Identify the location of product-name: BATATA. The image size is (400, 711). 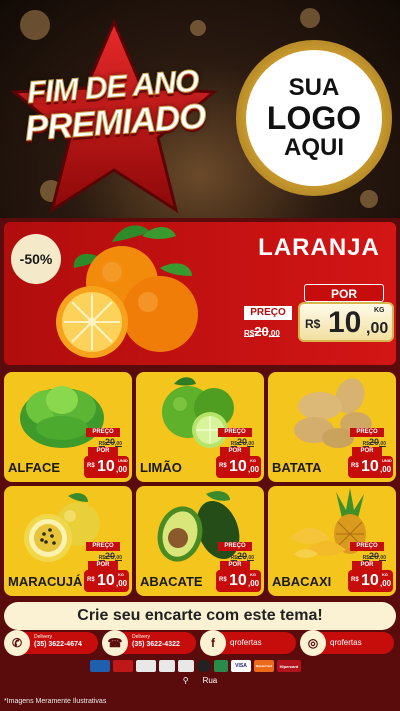
(297, 467).